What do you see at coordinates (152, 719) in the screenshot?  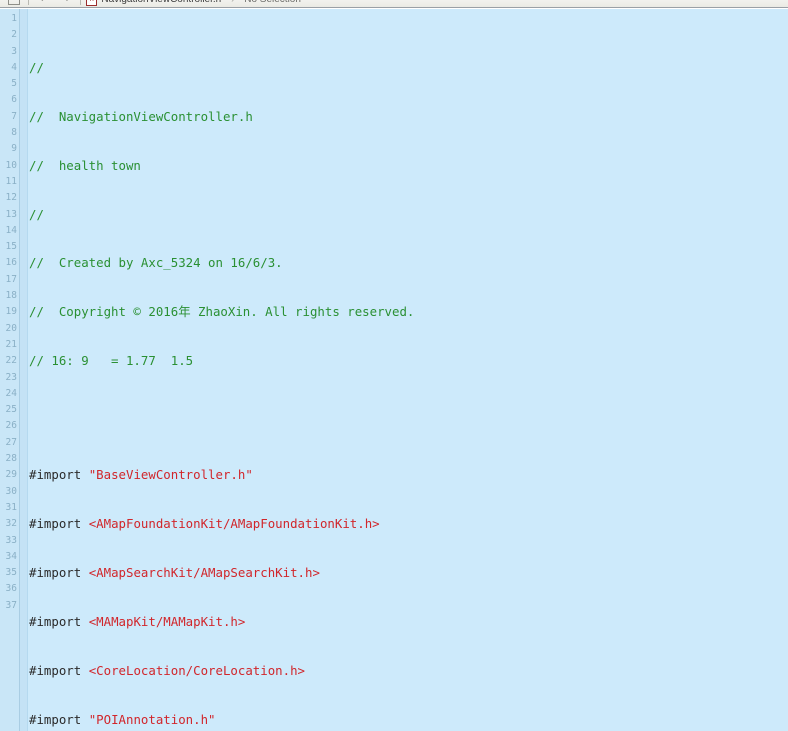 I see `import-path: "POIAnnotation.h"` at bounding box center [152, 719].